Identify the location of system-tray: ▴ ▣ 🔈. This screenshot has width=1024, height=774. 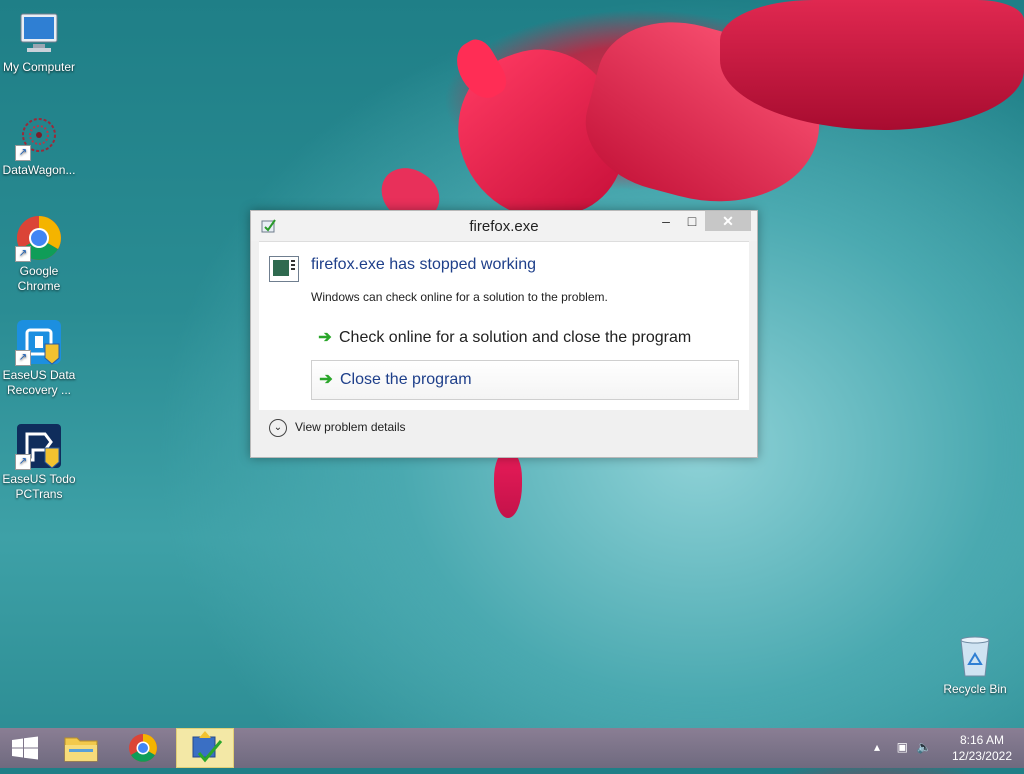
(905, 747).